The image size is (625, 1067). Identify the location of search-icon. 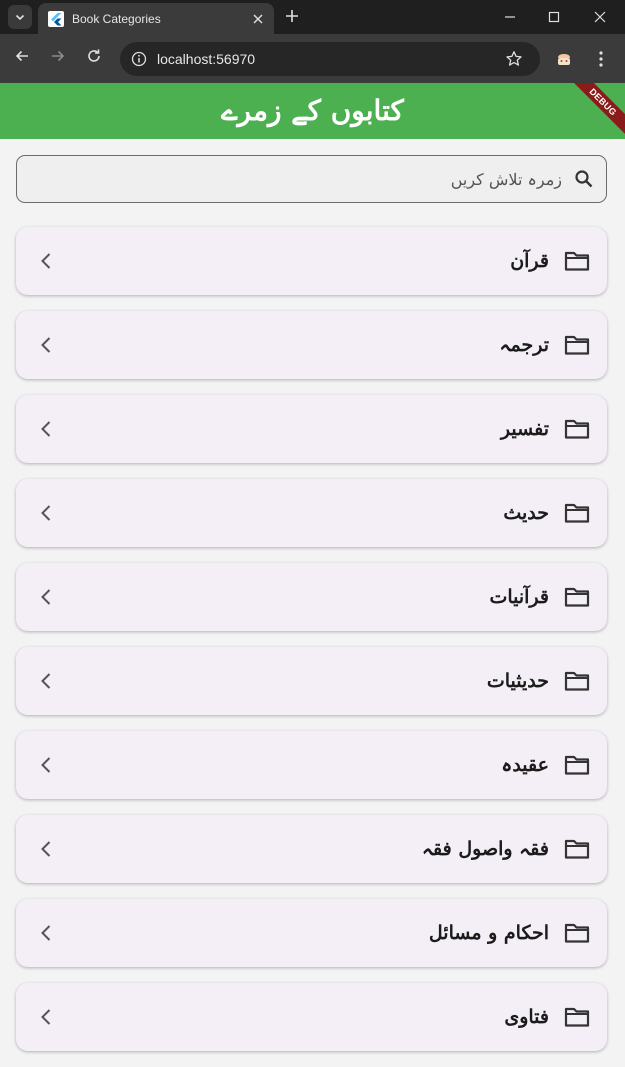
(584, 179).